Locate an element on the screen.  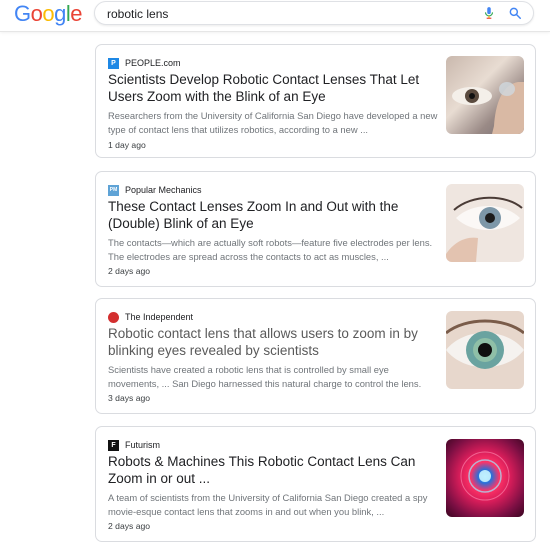
search-input is located at coordinates (287, 13).